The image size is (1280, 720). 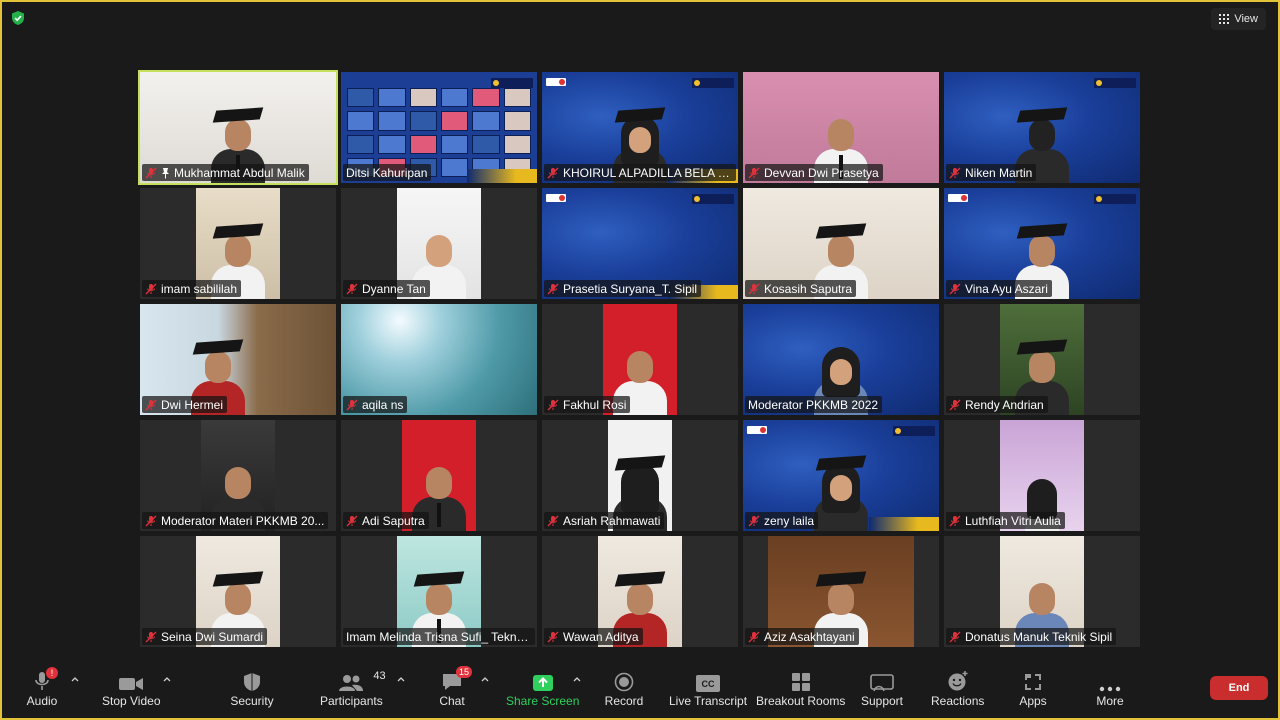 I want to click on breakout-rooms-button: Breakout Rooms, so click(x=800, y=691).